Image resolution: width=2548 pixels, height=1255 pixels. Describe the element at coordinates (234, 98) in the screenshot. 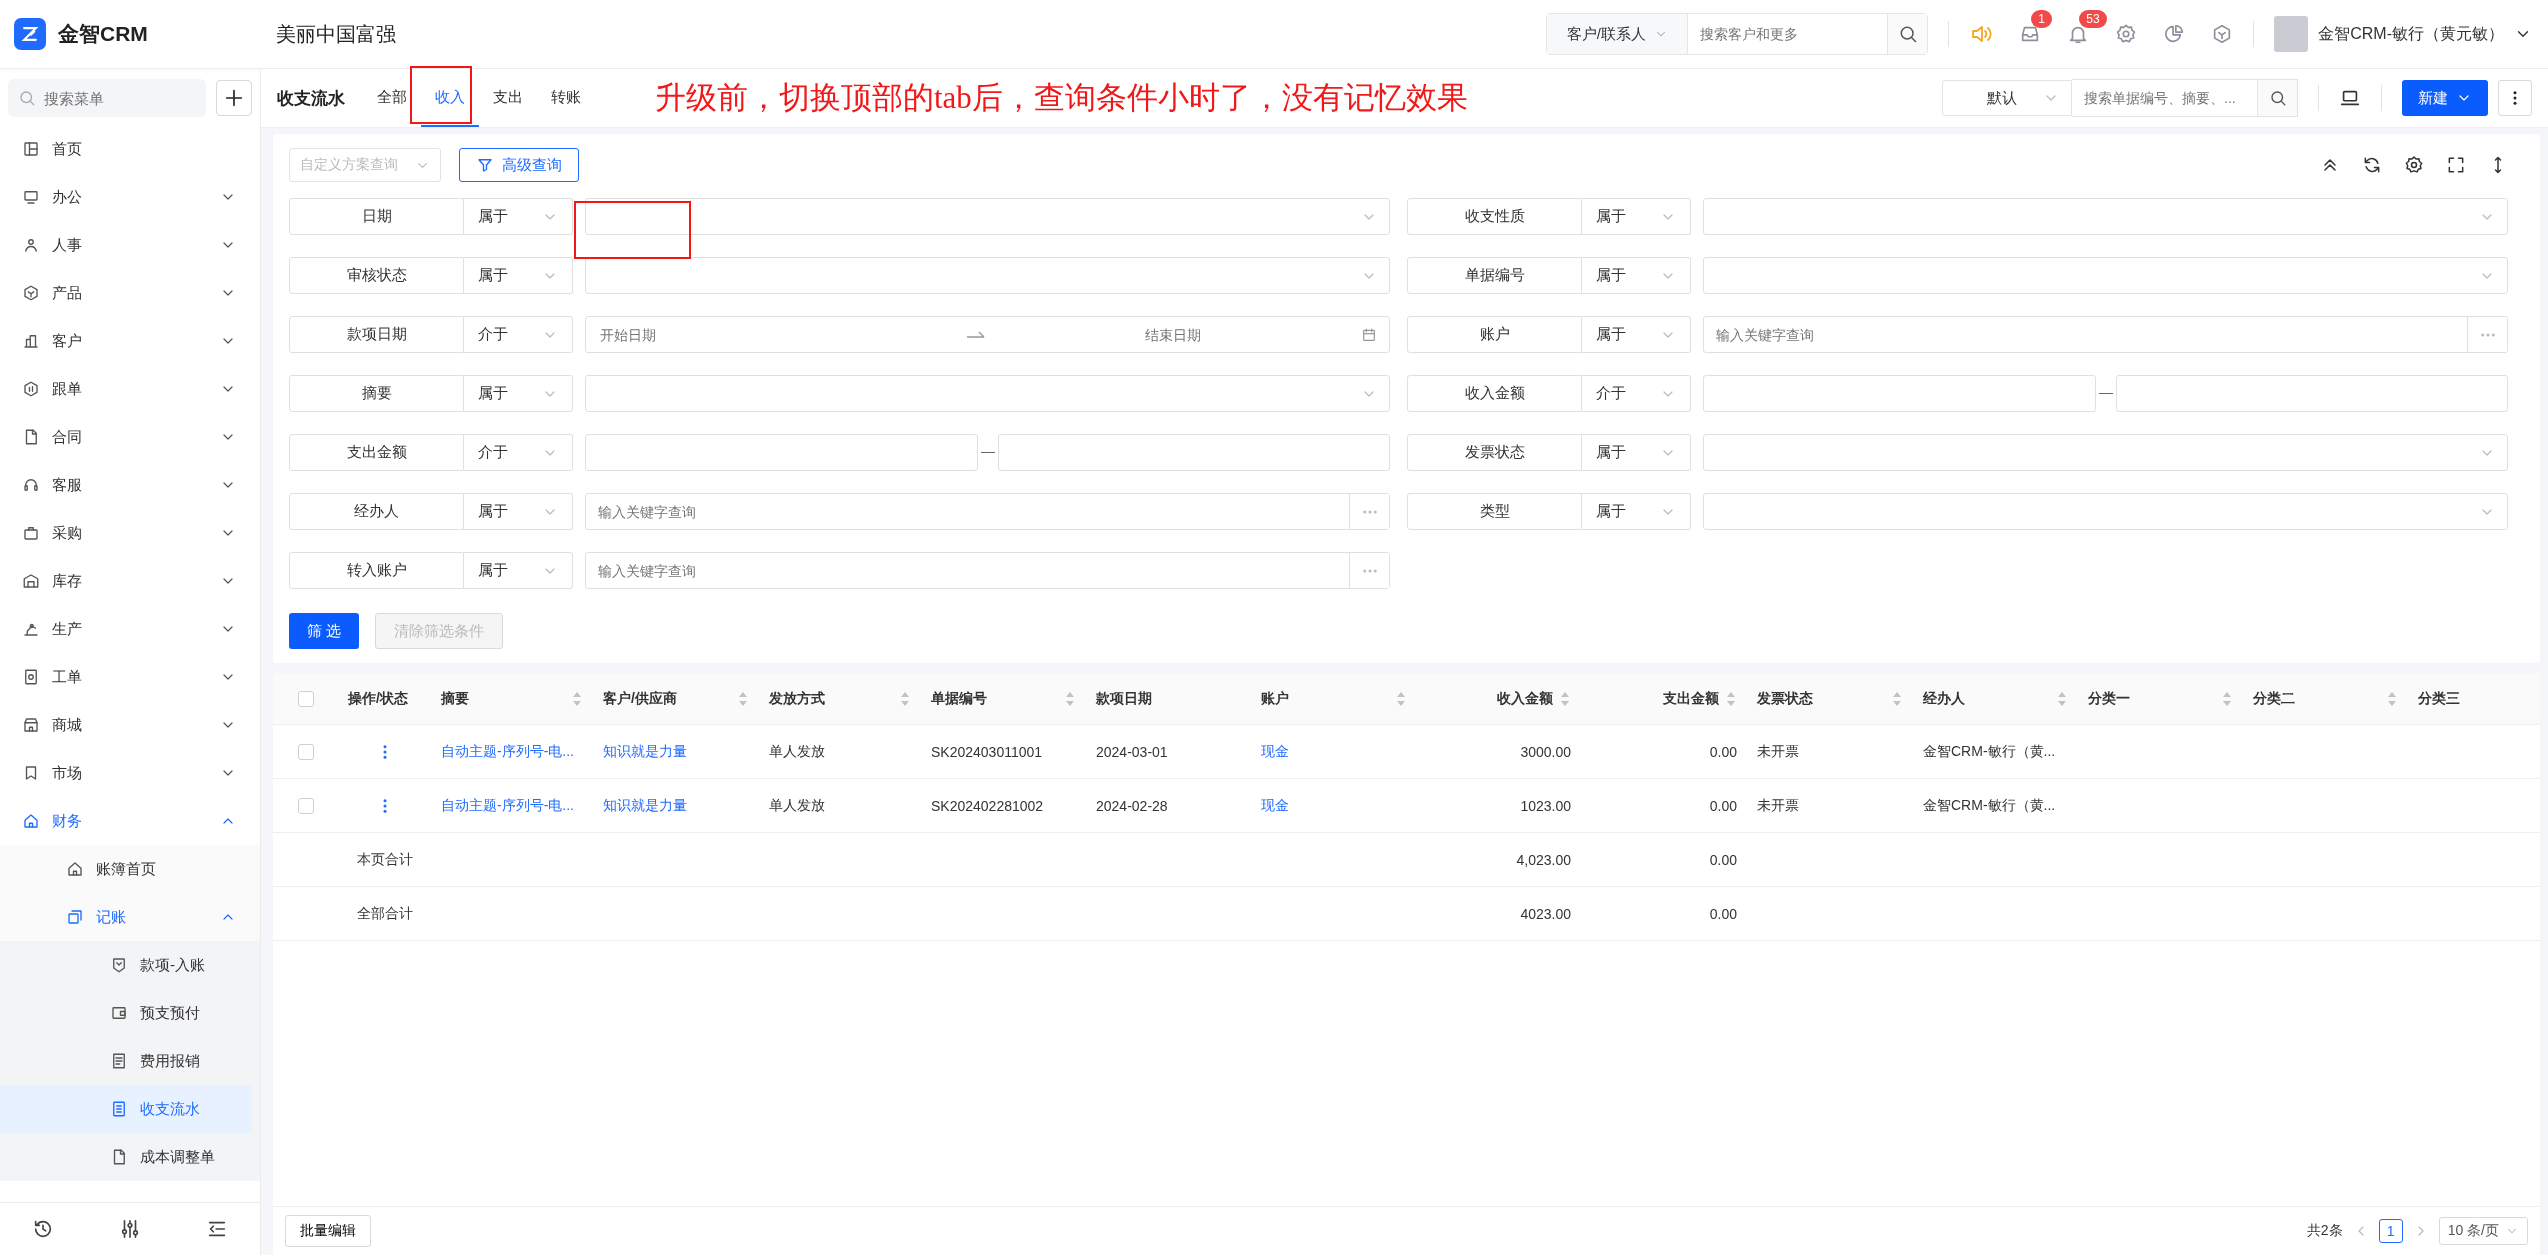

I see `add-button` at that location.